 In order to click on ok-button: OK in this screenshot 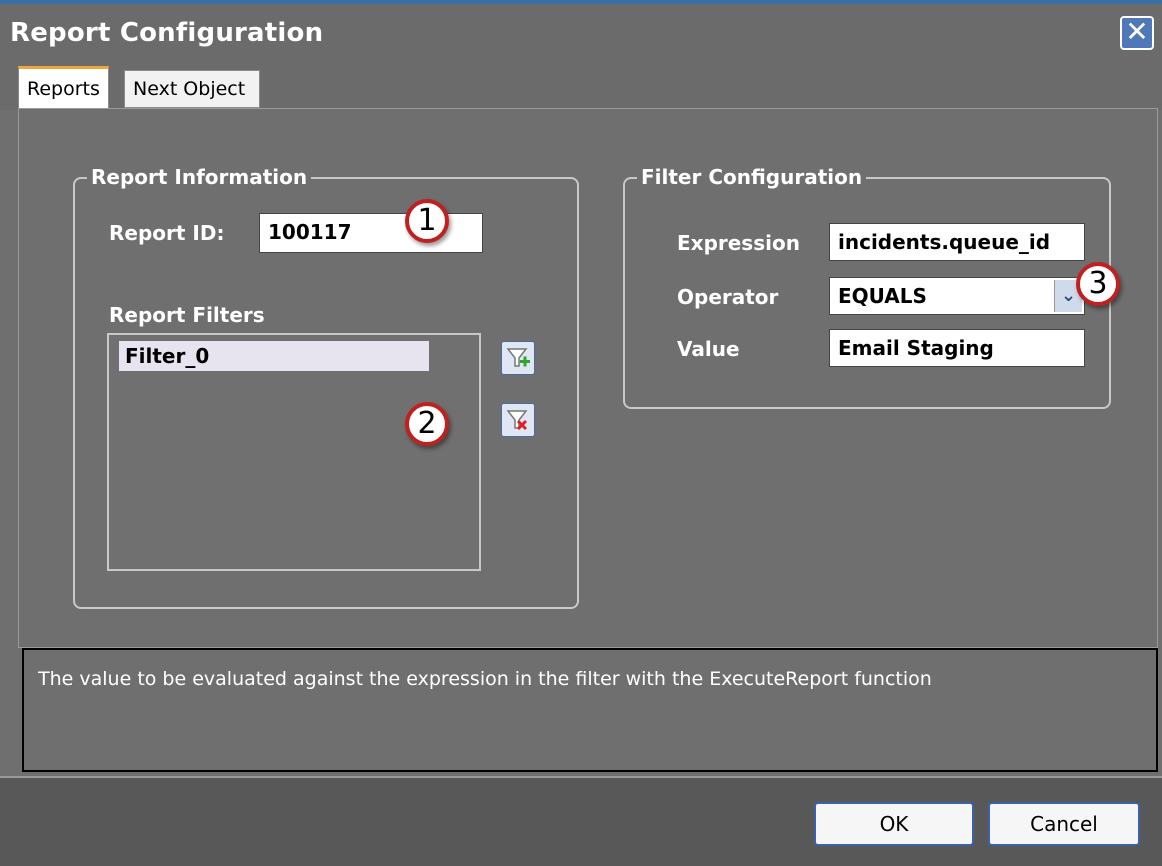, I will do `click(894, 824)`.